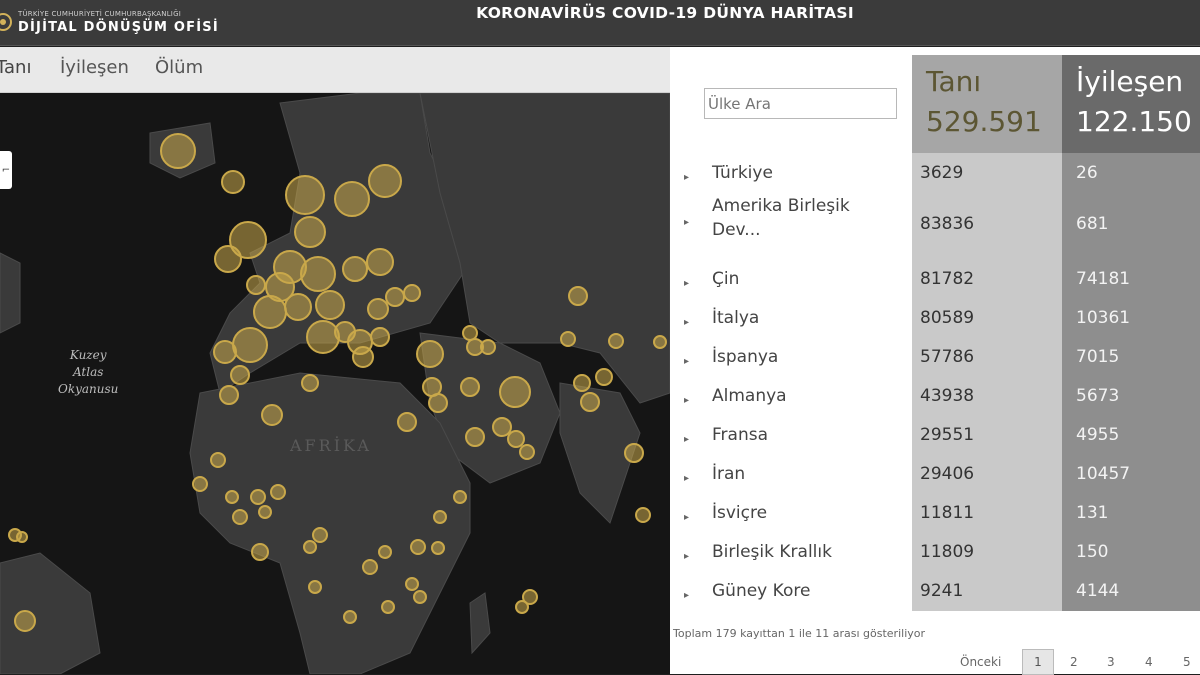 The height and width of the screenshot is (675, 1200). I want to click on page-button-1: 1, so click(1038, 662).